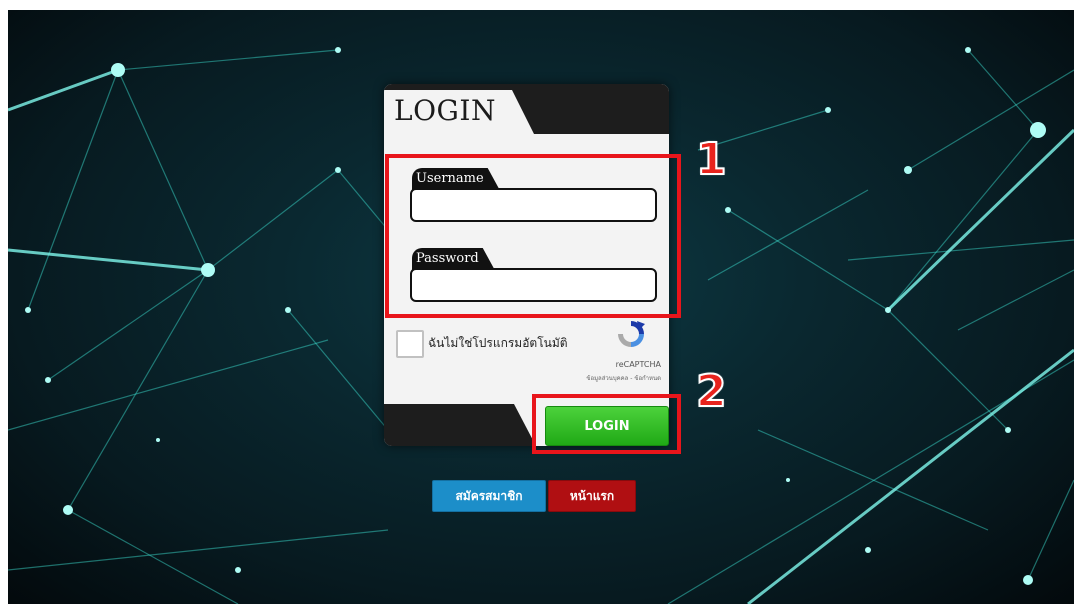 The width and height of the screenshot is (1081, 604). I want to click on login-button-highlight-box, so click(606, 424).